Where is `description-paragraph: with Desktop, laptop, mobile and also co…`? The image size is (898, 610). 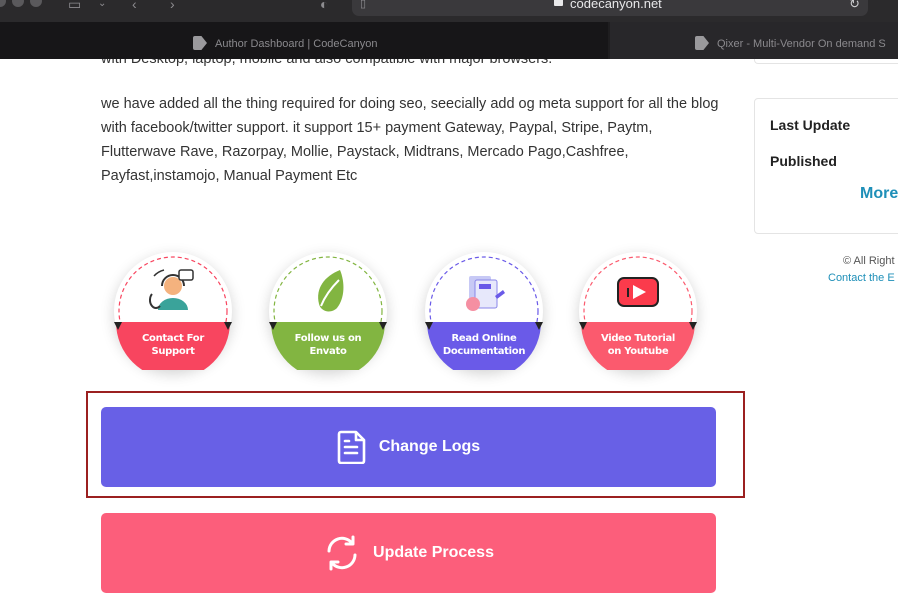 description-paragraph: with Desktop, laptop, mobile and also co… is located at coordinates (327, 63).